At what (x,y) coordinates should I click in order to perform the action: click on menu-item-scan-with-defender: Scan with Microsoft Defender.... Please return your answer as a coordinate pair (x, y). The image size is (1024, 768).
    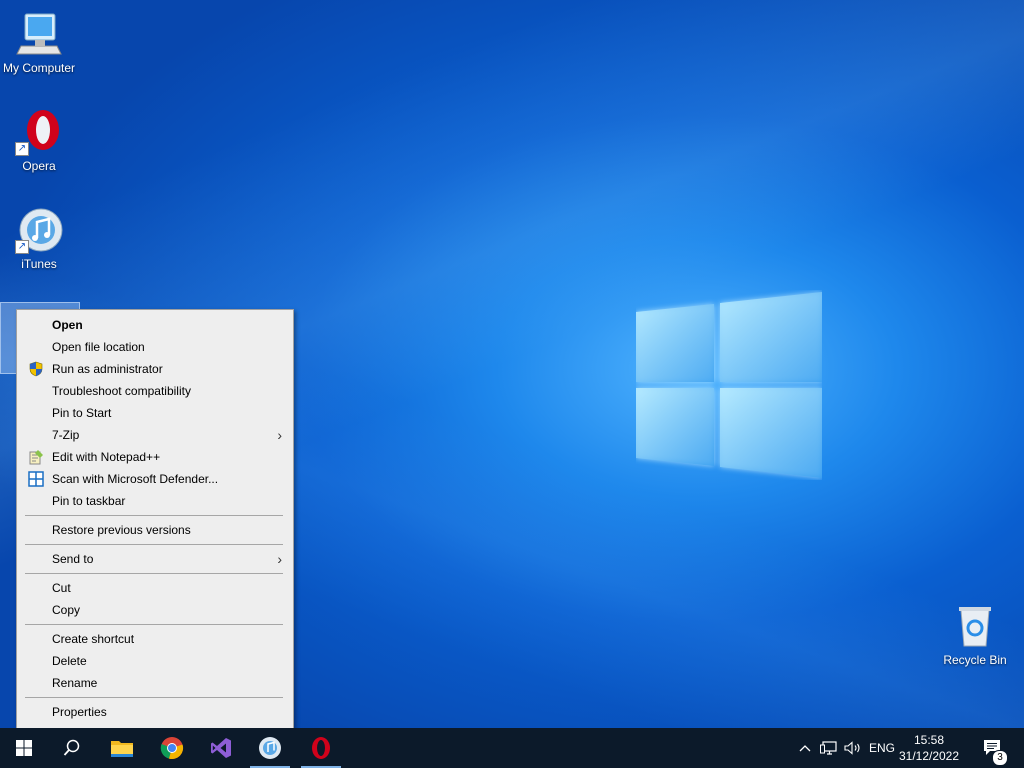
    Looking at the image, I should click on (155, 479).